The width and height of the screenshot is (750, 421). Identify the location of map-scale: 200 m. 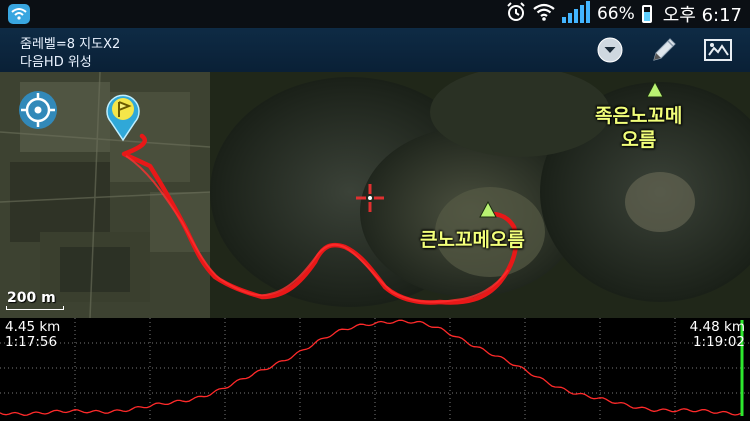
(35, 301).